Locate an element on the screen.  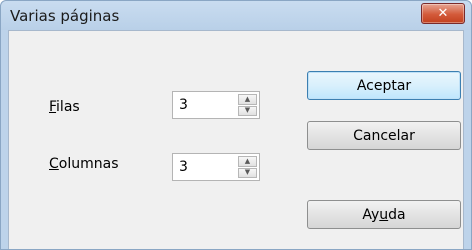
help-label-mnemonic: u is located at coordinates (384, 214).